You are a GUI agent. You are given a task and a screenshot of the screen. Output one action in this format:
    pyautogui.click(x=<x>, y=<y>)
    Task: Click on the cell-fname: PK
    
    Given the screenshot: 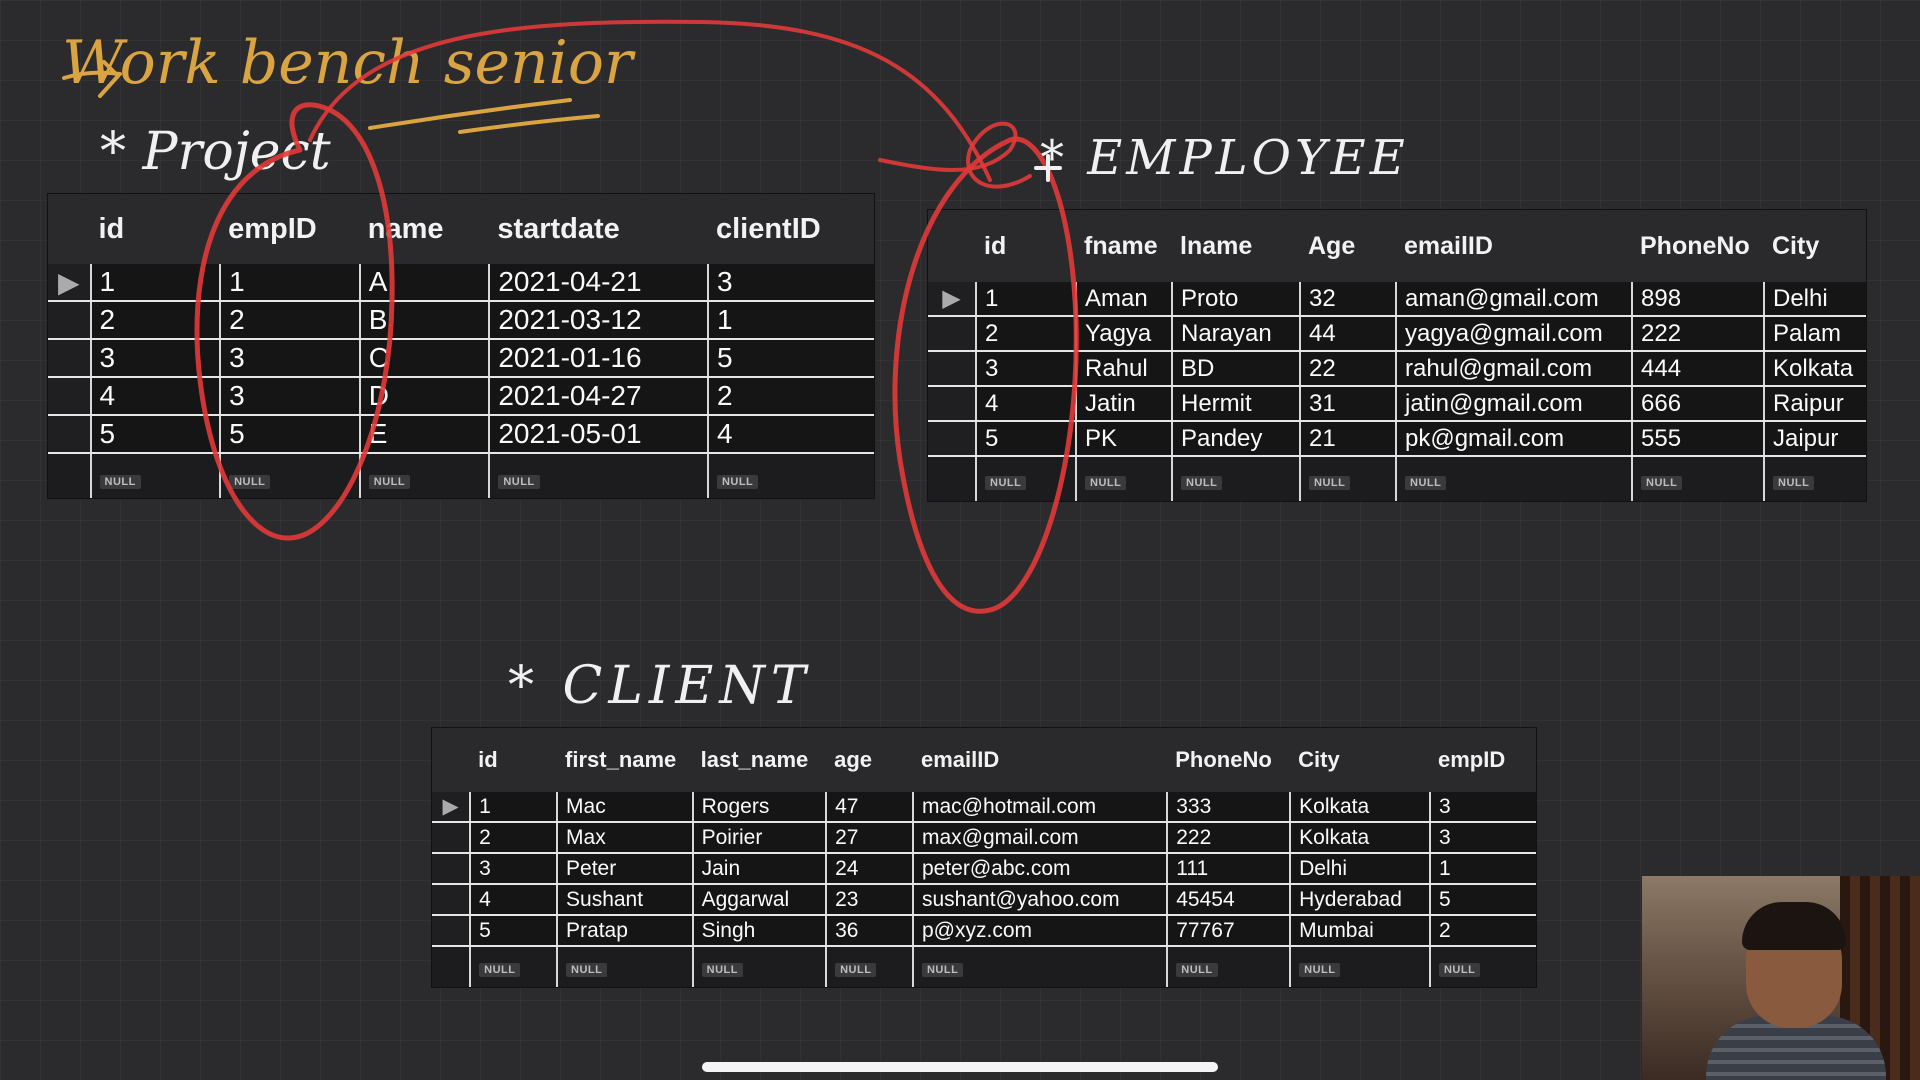 What is the action you would take?
    pyautogui.click(x=1123, y=439)
    